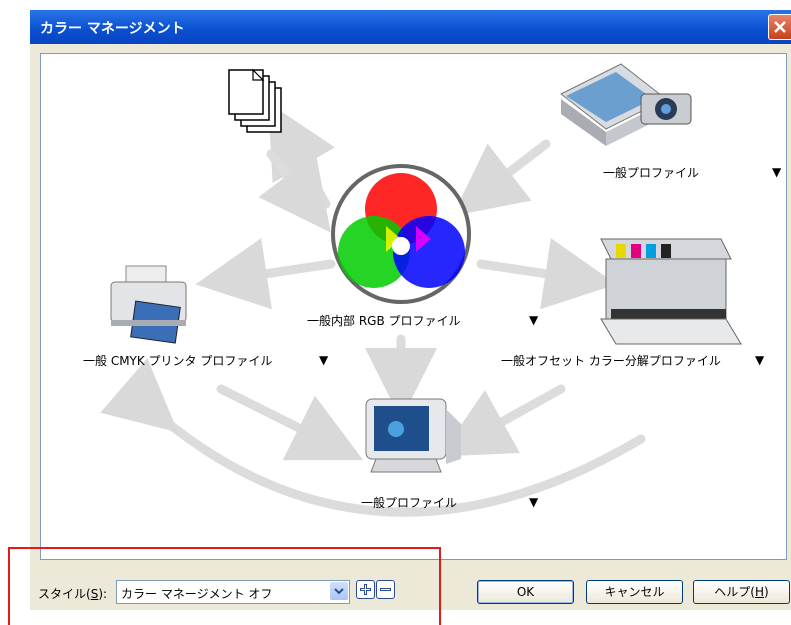 This screenshot has width=791, height=625. Describe the element at coordinates (671, 291) in the screenshot. I see `printing-press-icon` at that location.